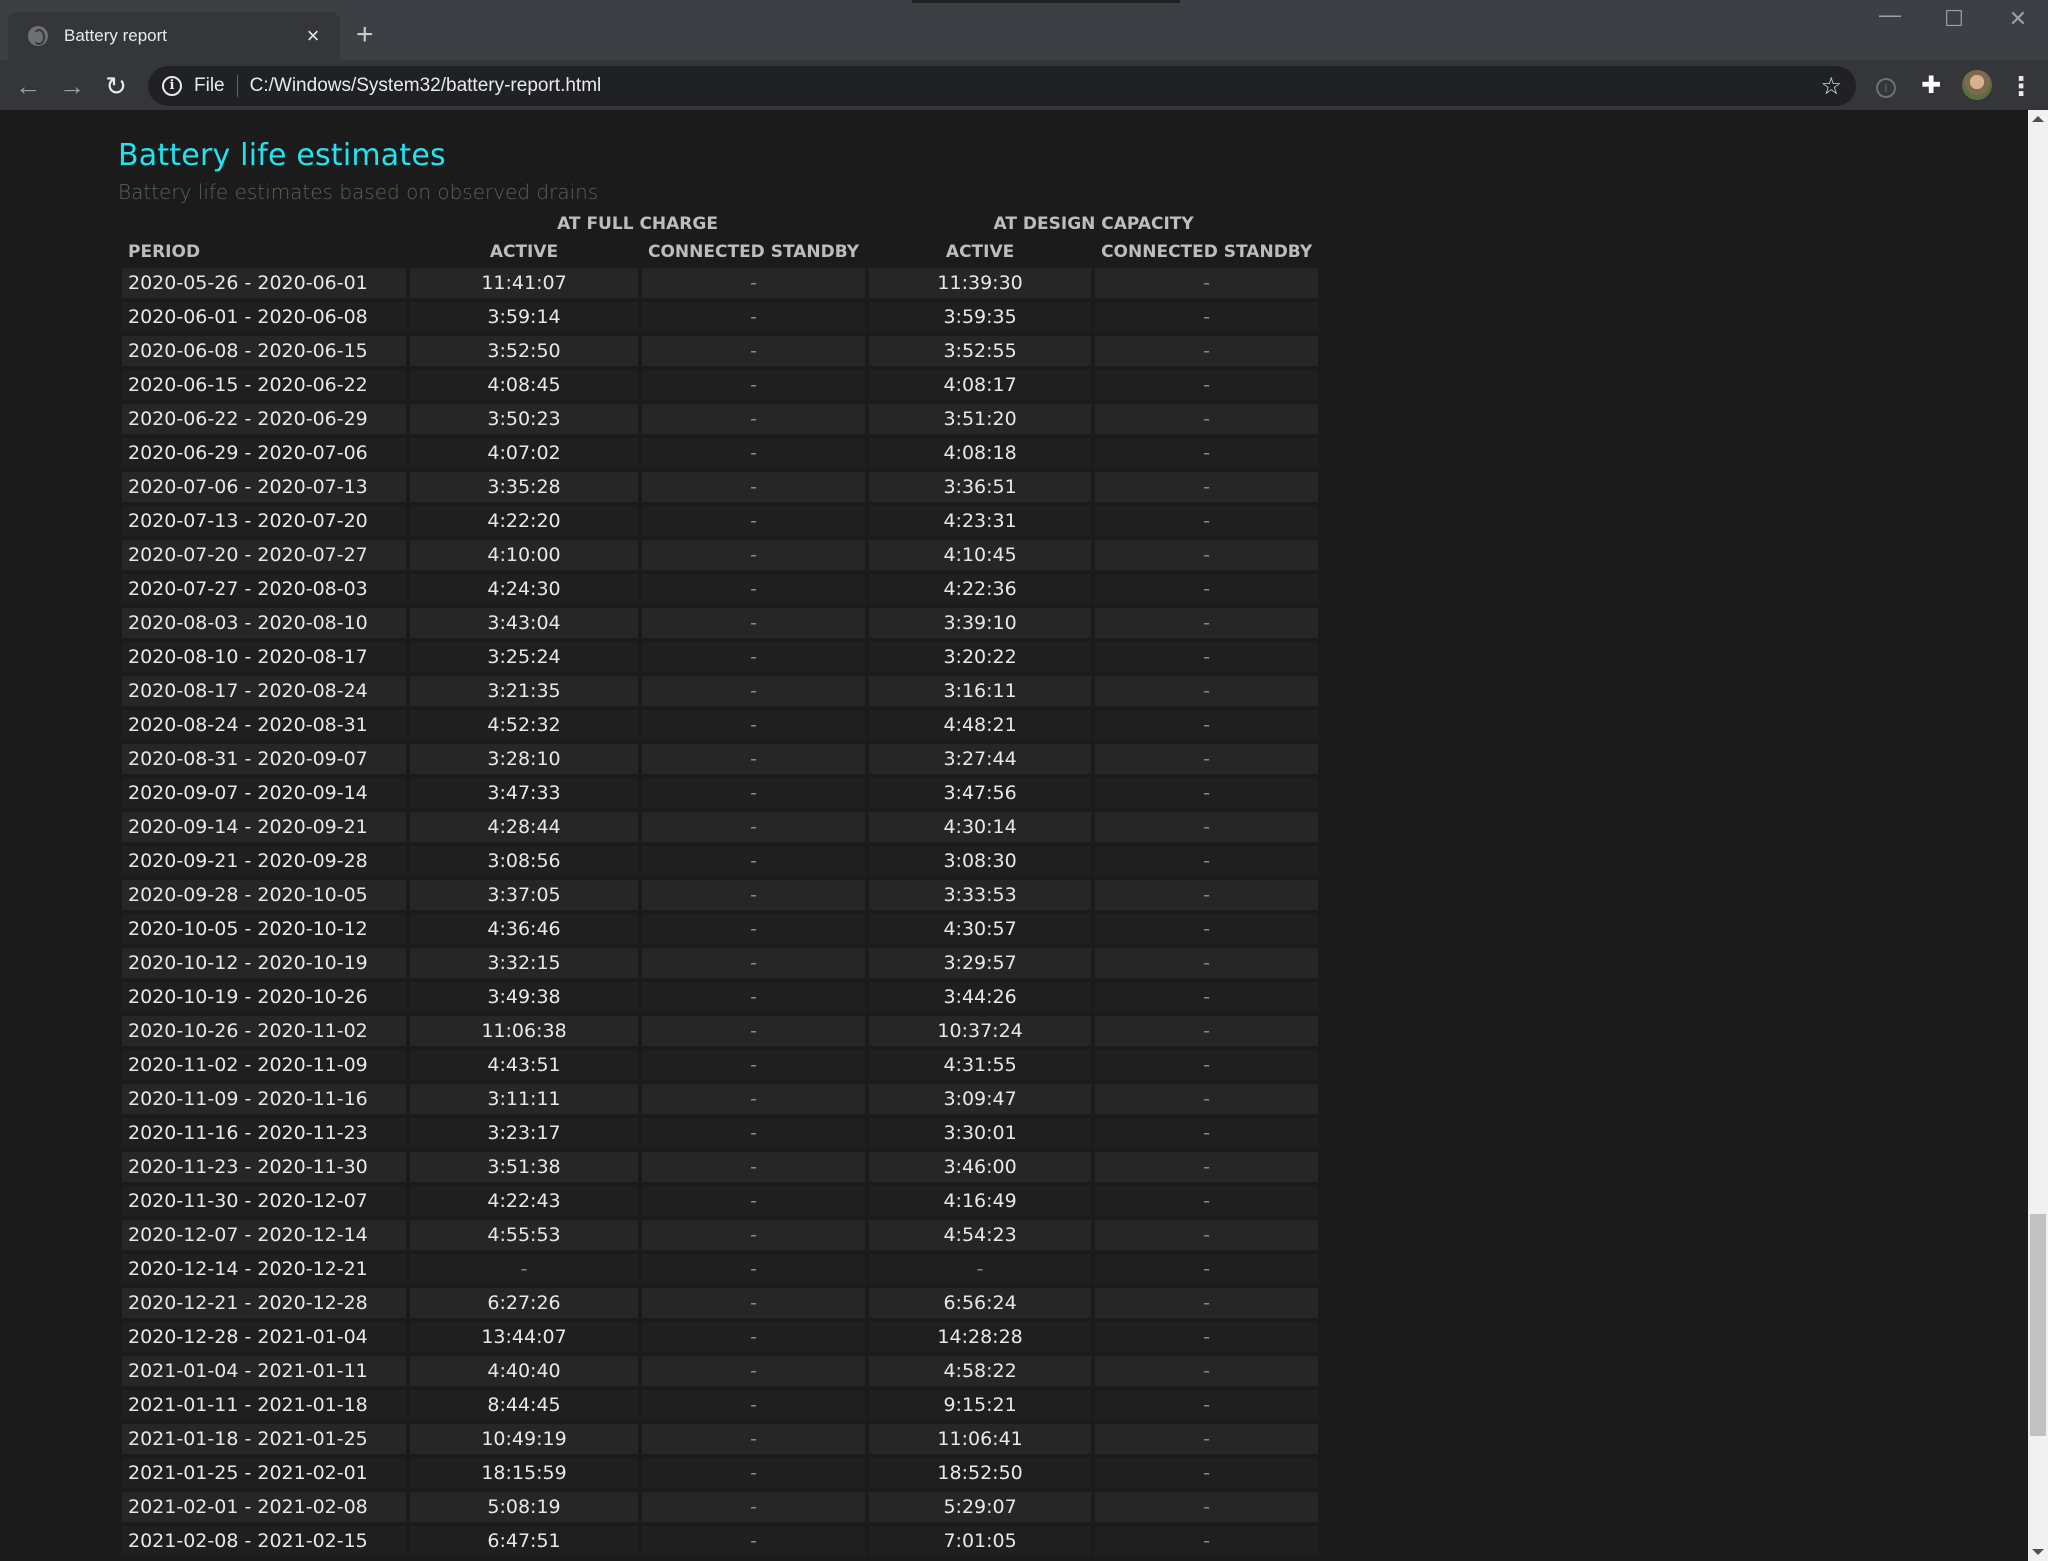 This screenshot has height=1561, width=2048. I want to click on design-capacity-active-cell: 3:30:01, so click(980, 1133).